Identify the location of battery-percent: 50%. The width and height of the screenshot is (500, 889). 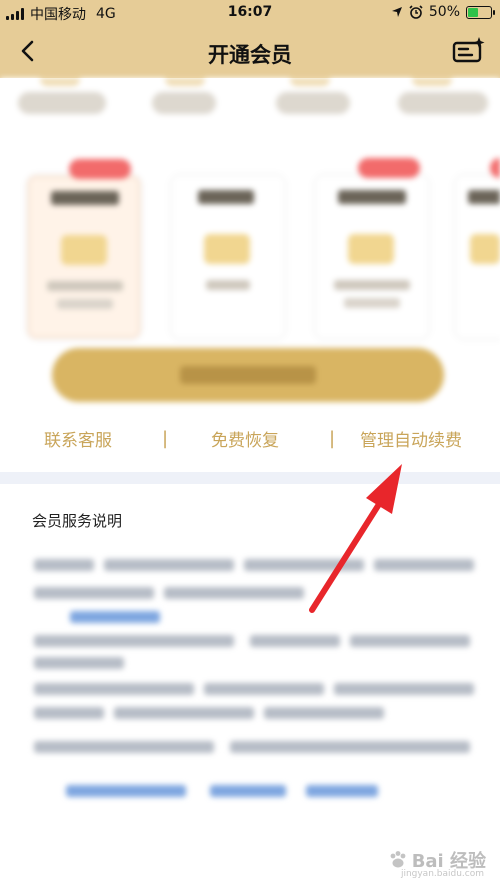
(444, 12).